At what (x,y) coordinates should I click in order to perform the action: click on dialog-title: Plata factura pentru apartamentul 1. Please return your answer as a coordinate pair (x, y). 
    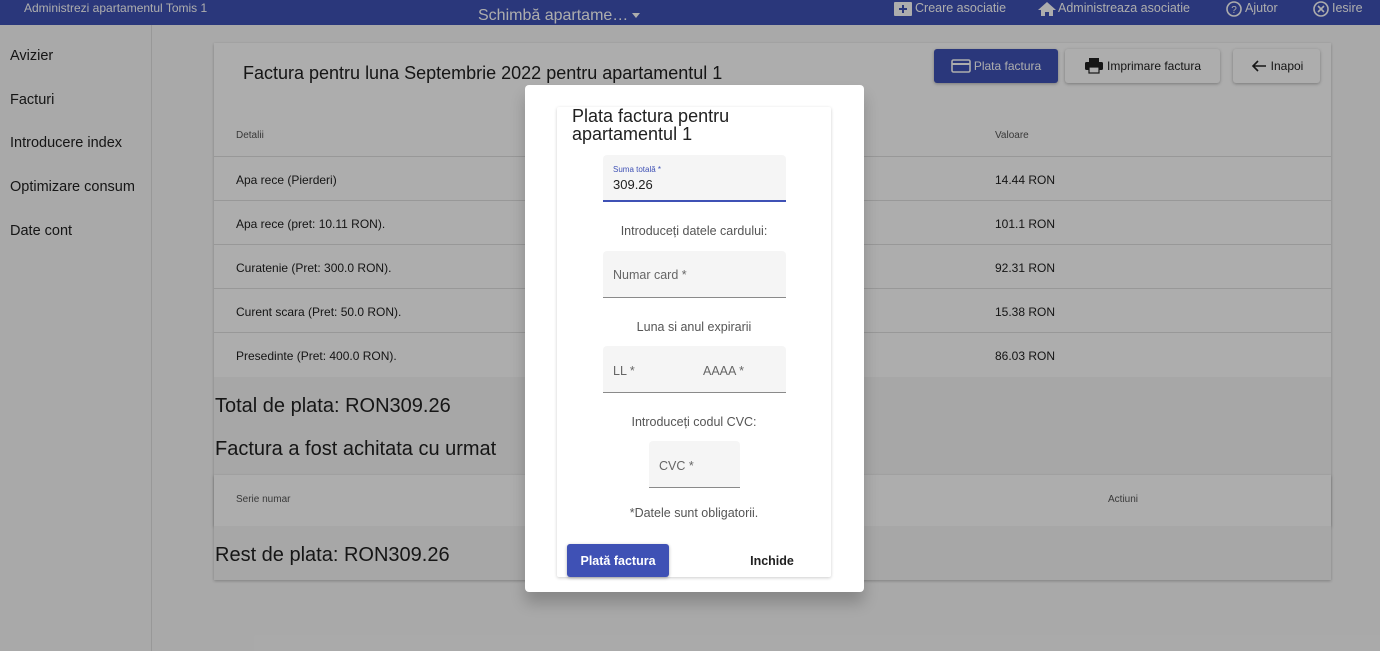
    Looking at the image, I should click on (651, 125).